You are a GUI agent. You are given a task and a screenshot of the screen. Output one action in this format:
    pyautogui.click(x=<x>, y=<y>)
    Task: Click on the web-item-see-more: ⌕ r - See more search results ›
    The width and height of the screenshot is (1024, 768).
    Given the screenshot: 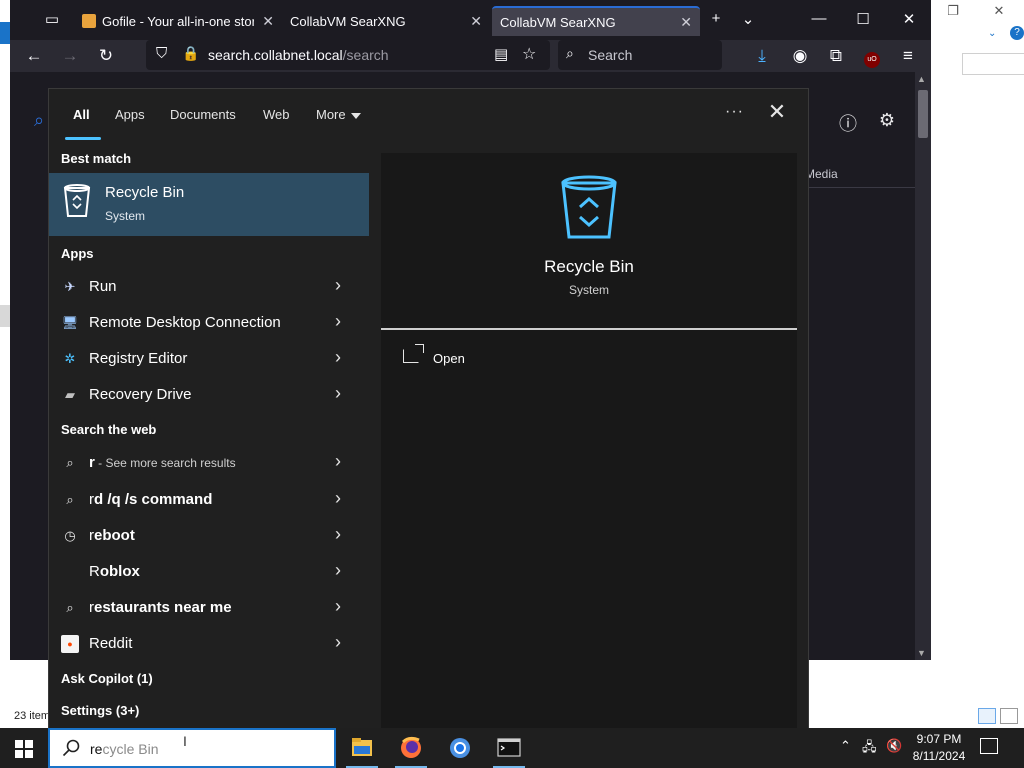 What is the action you would take?
    pyautogui.click(x=209, y=463)
    